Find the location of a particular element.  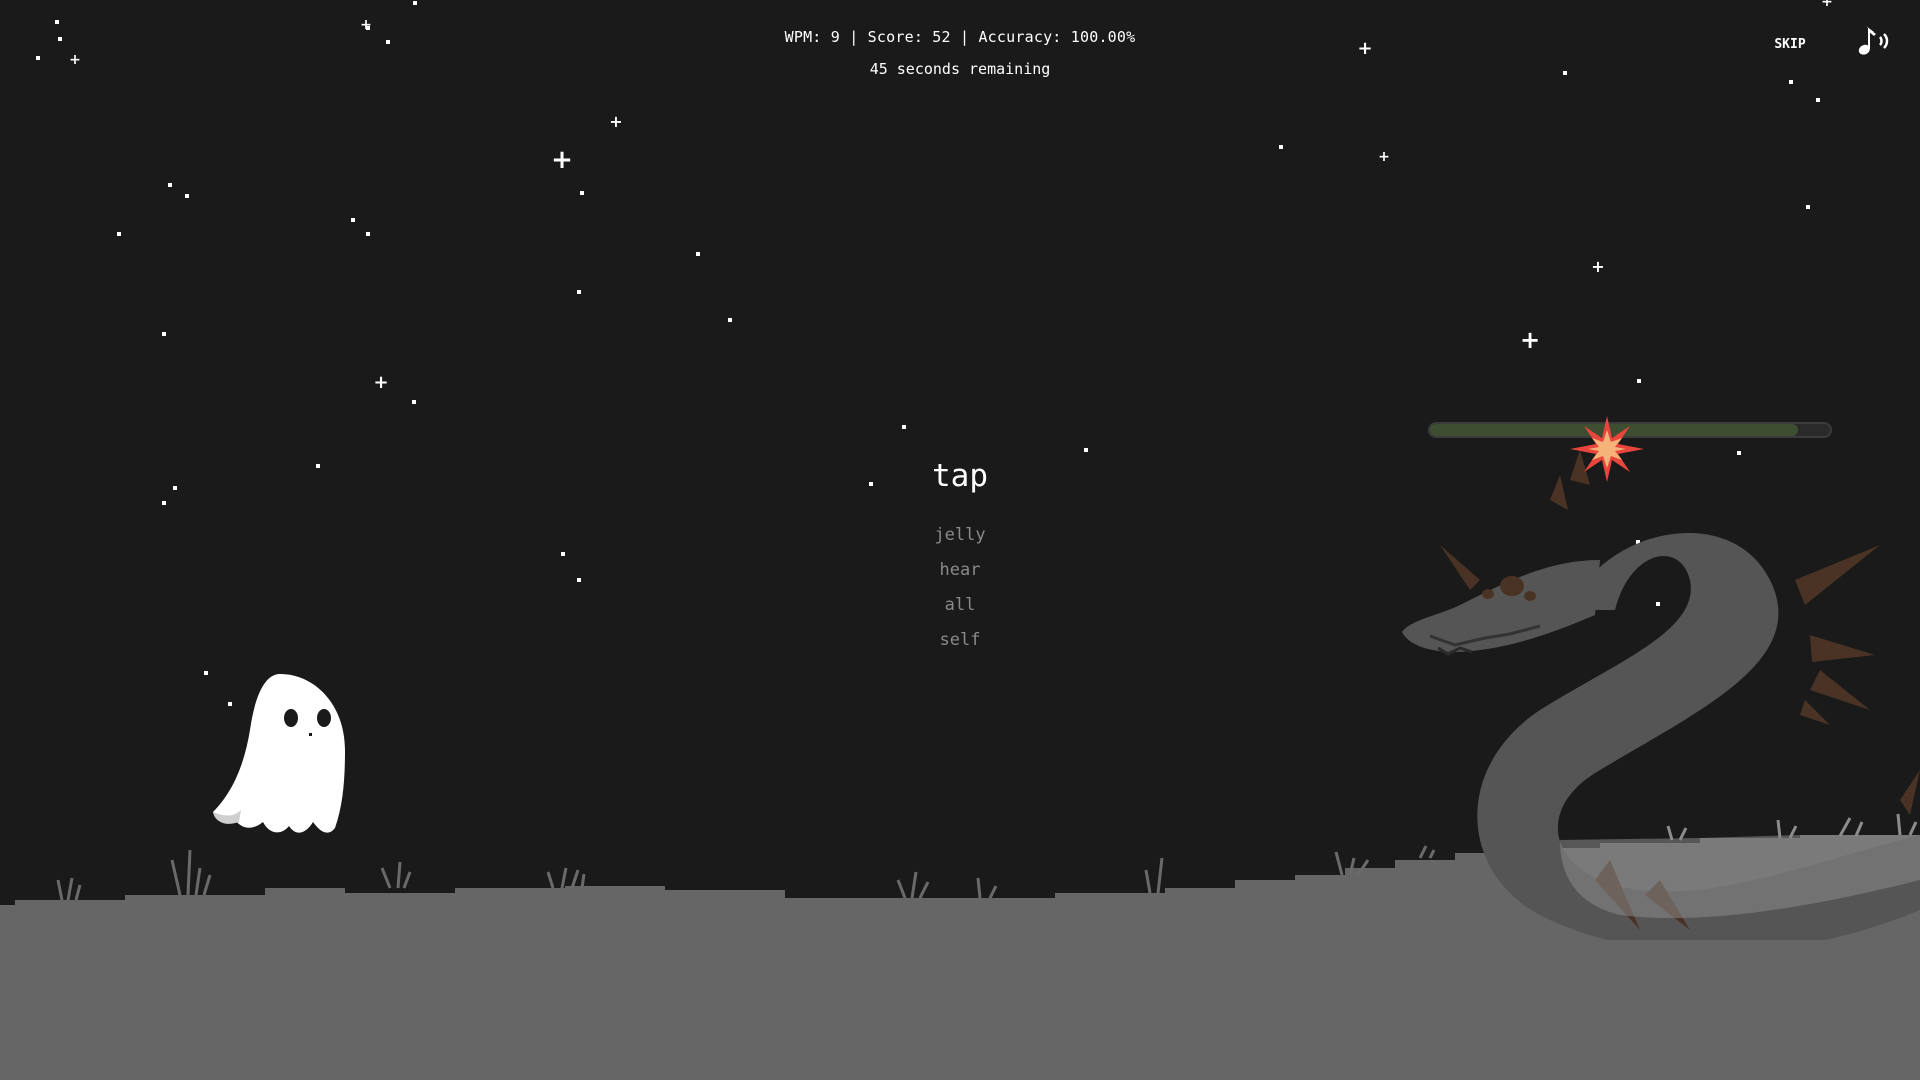

upcoming-word: self is located at coordinates (960, 640).